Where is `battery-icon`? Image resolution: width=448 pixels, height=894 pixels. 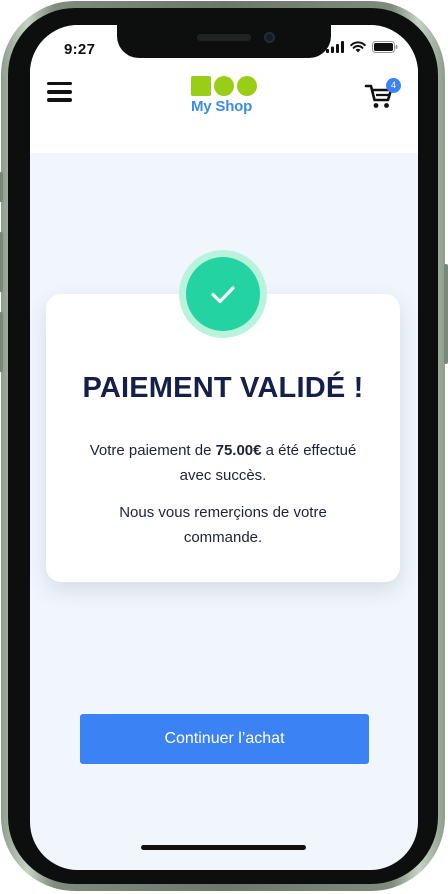
battery-icon is located at coordinates (385, 47).